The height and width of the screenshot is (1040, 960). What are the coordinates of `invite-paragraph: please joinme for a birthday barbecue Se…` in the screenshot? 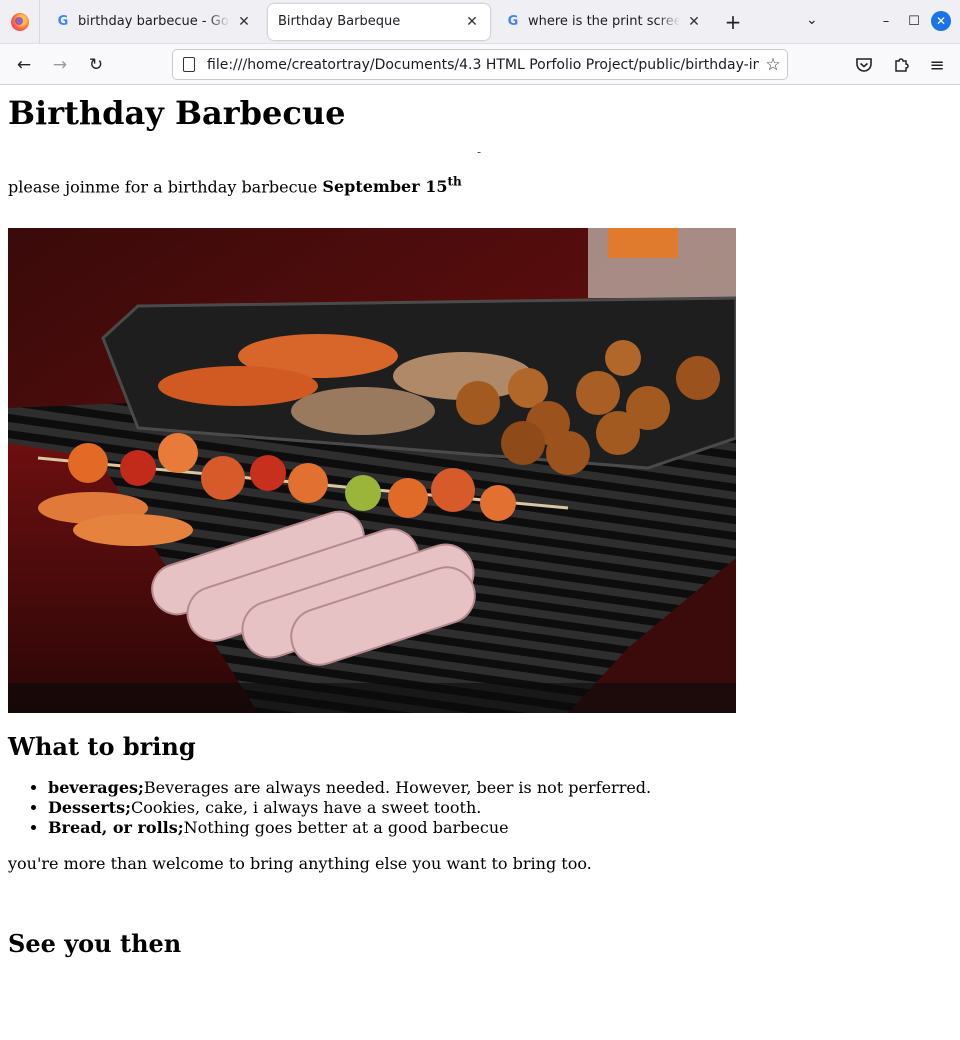 It's located at (480, 184).